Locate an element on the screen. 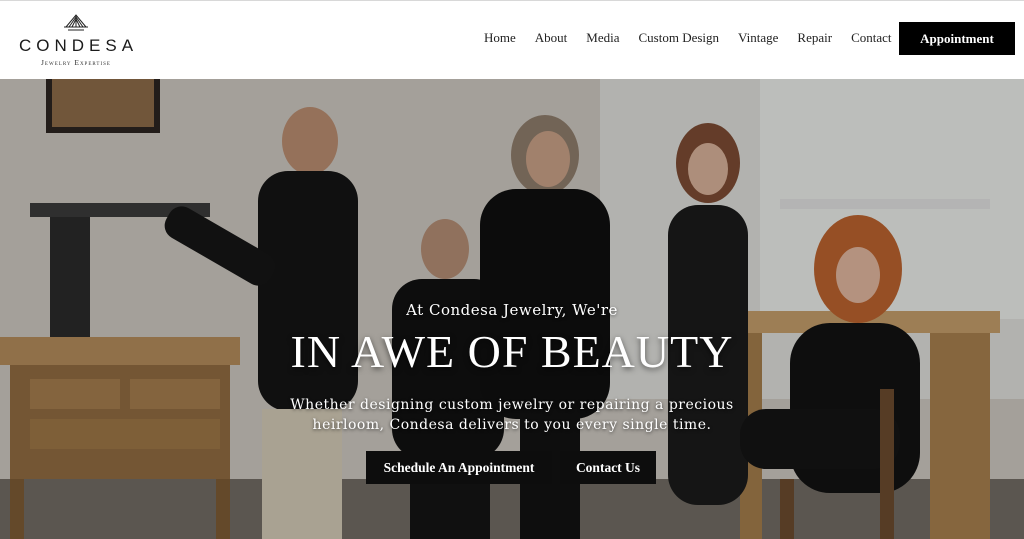 The width and height of the screenshot is (1024, 539). contact-us-button: Contact Us is located at coordinates (608, 467).